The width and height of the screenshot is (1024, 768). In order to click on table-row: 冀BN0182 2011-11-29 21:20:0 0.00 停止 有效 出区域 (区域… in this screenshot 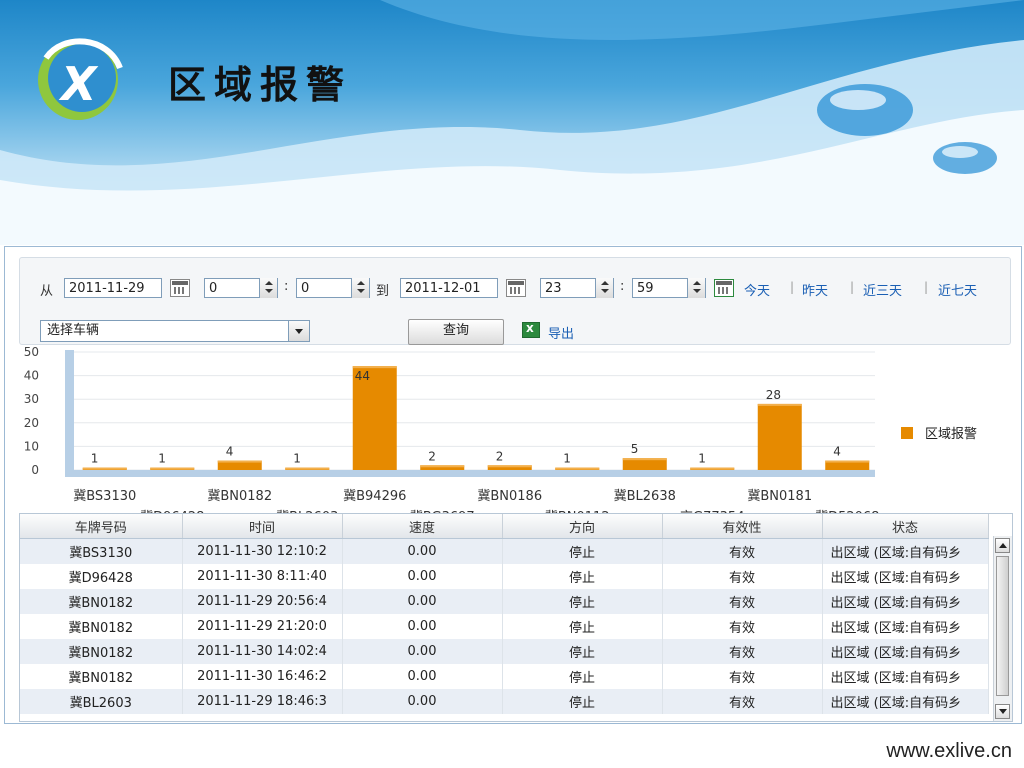, I will do `click(504, 626)`.